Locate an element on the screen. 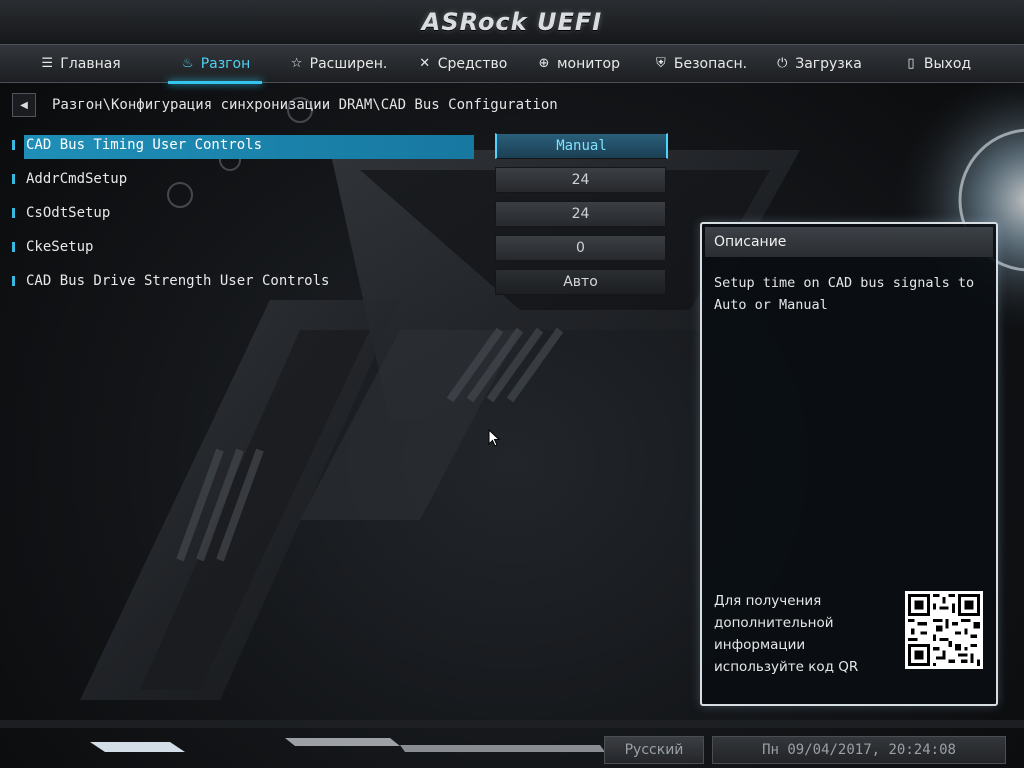 This screenshot has height=768, width=1024. title-bar: ASRock UEFI is located at coordinates (512, 22).